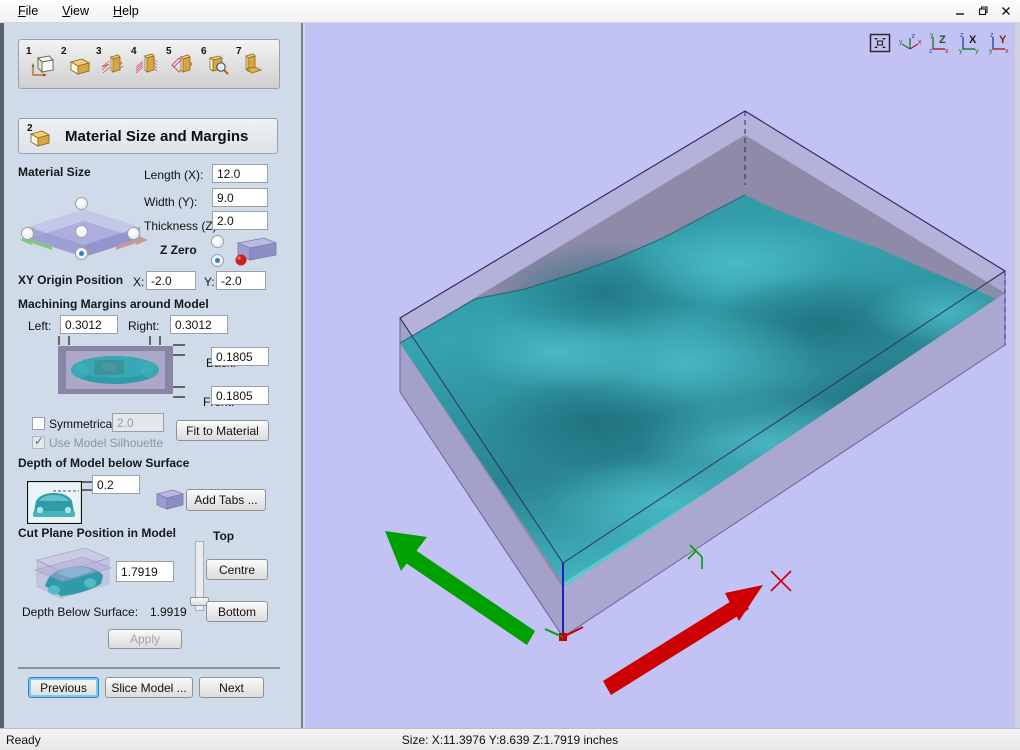  Describe the element at coordinates (133, 233) in the screenshot. I see `origin-radio-right` at that location.